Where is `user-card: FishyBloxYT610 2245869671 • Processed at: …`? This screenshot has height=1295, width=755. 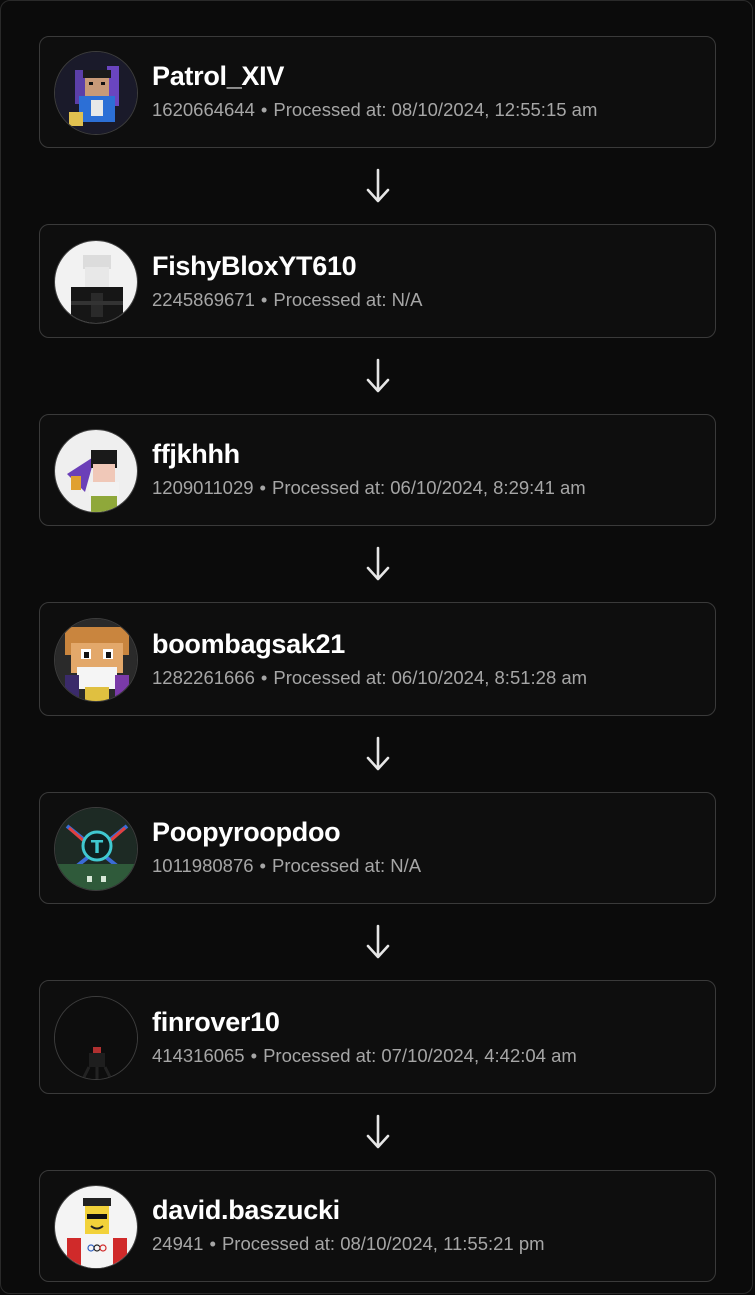 user-card: FishyBloxYT610 2245869671 • Processed at: … is located at coordinates (377, 281).